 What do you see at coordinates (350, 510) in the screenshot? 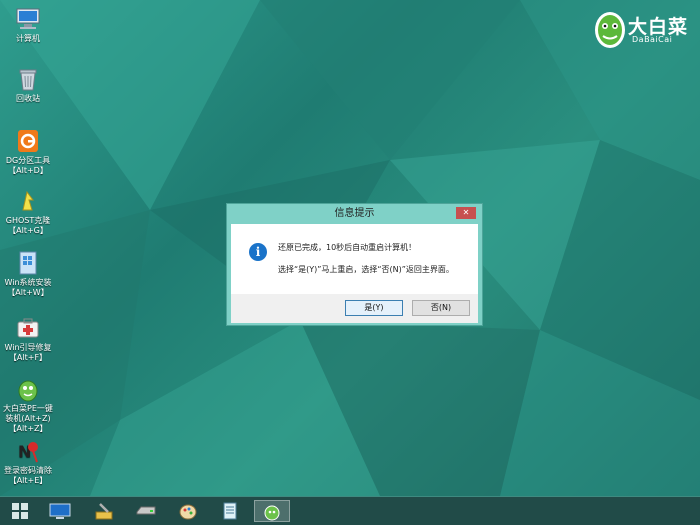
I see `taskbar` at bounding box center [350, 510].